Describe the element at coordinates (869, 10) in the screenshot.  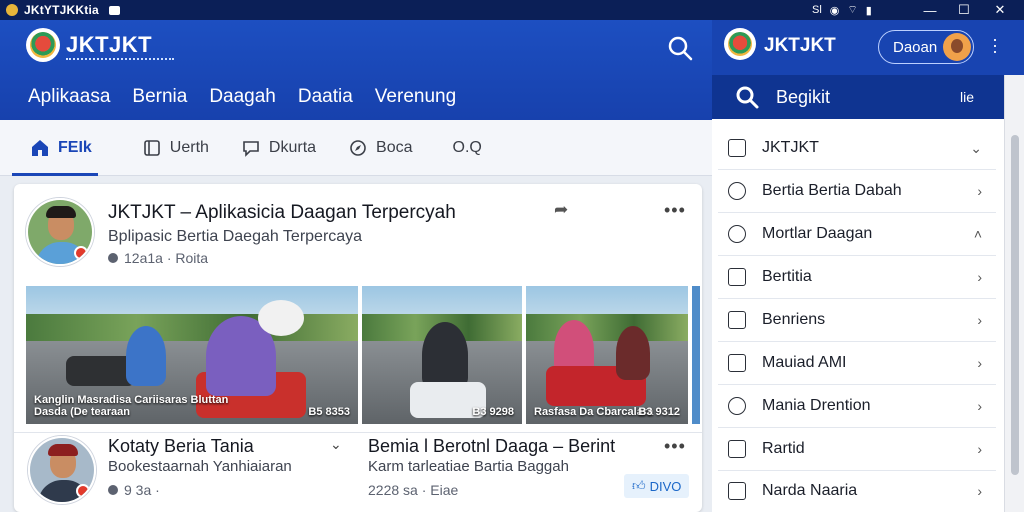
I see `signal-icon: ▮` at that location.